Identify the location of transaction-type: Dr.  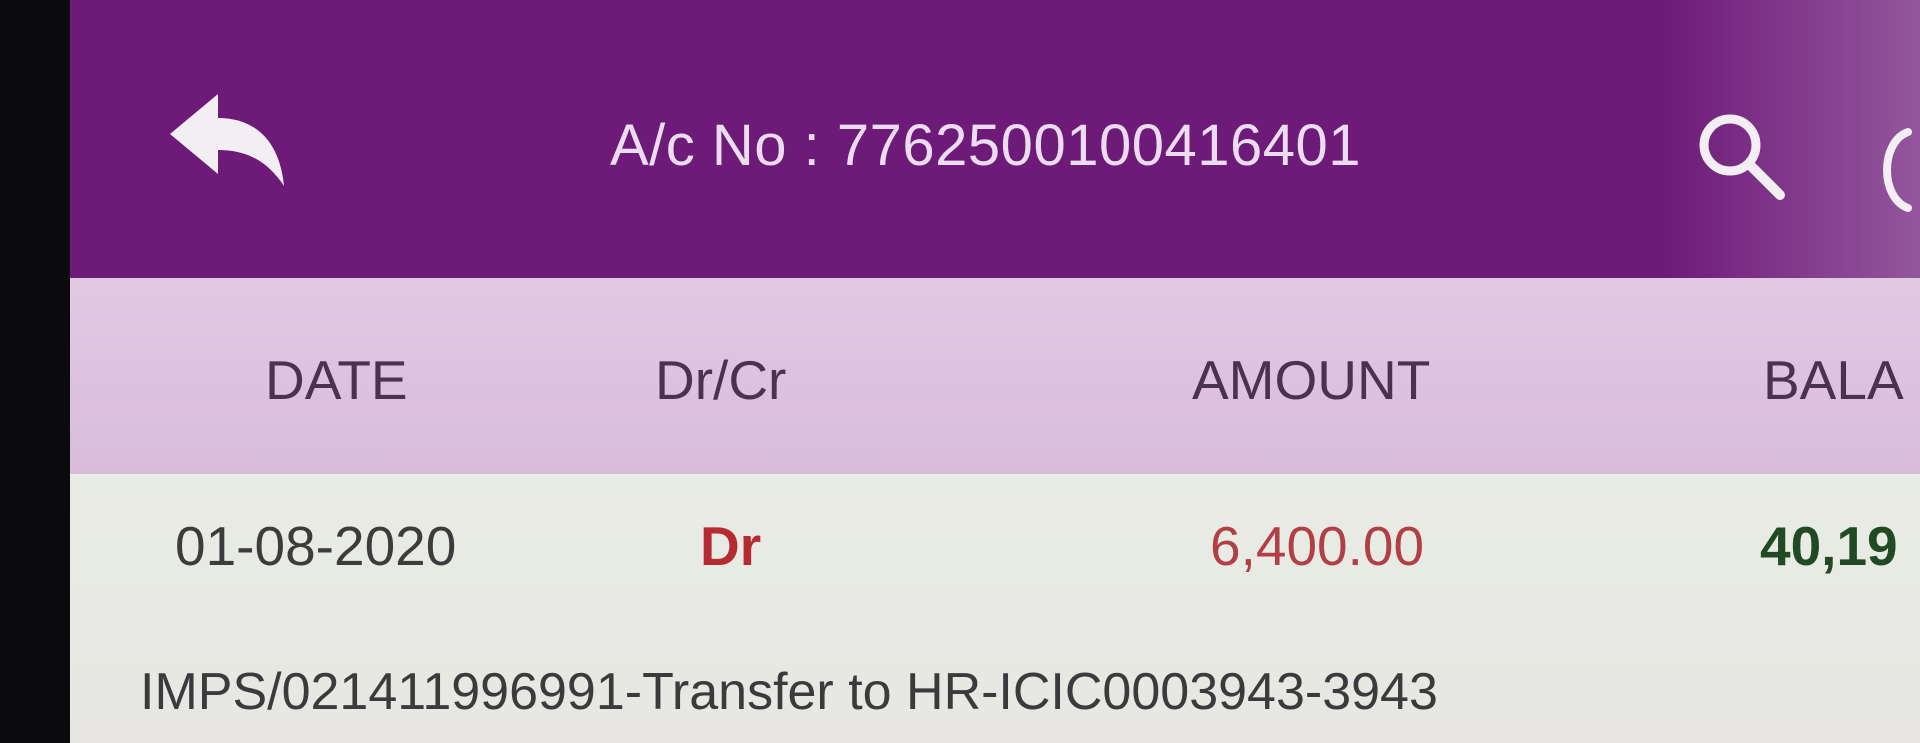
(731, 546).